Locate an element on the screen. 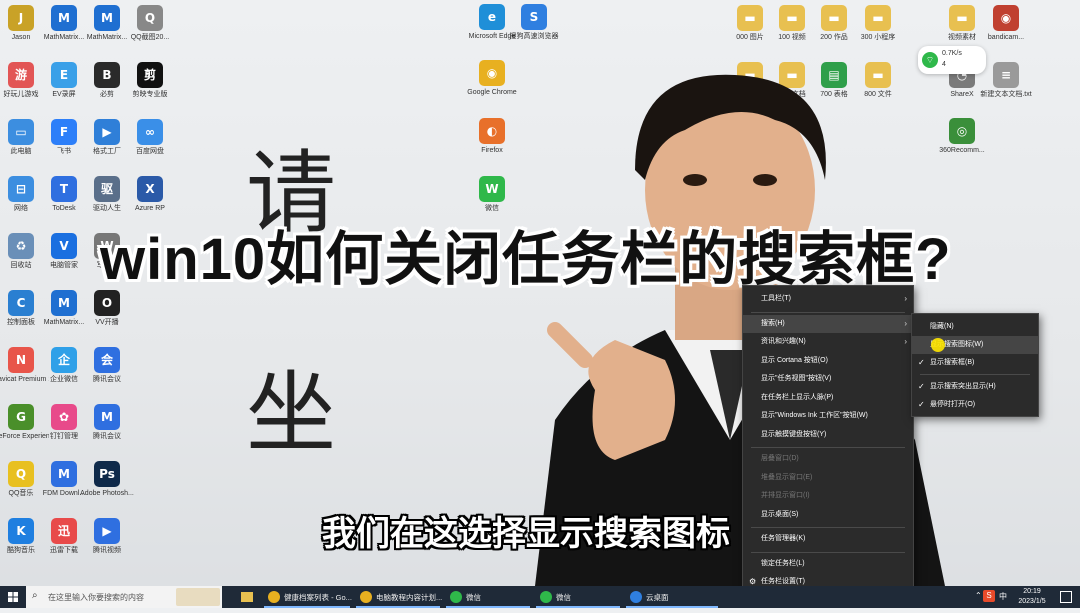 The image size is (1080, 613). left-icon-11: ∞ 百度网盘 is located at coordinates (150, 137).